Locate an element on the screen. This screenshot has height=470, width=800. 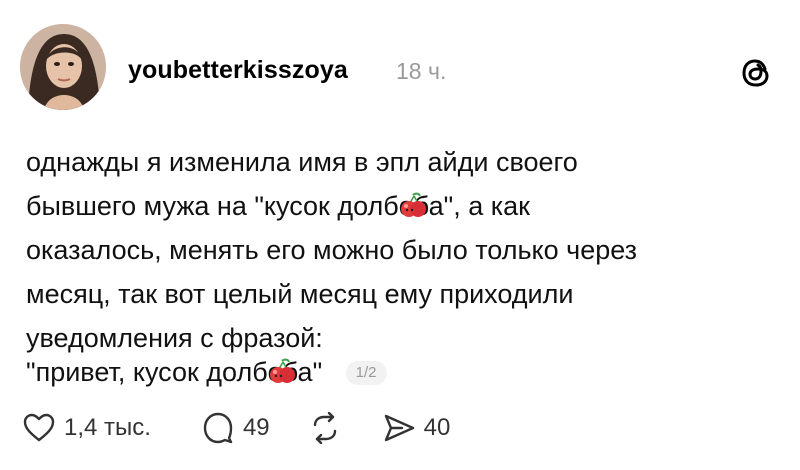
like-count: 1,4 тыс. is located at coordinates (107, 427).